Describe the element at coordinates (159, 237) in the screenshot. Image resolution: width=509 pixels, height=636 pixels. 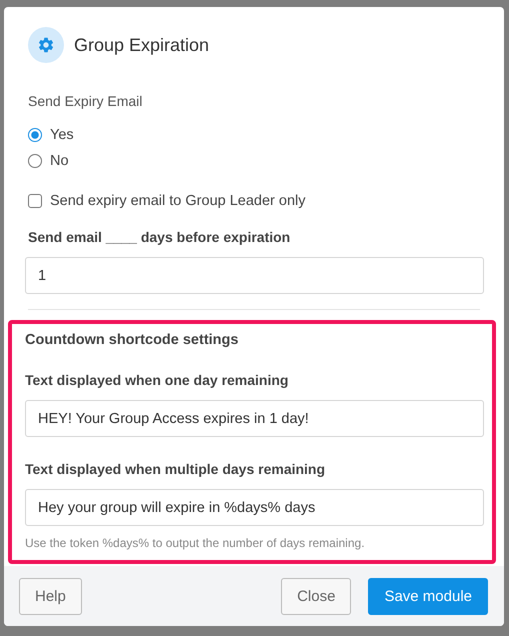
I see `field-label: Send email ____ days before expiration` at that location.